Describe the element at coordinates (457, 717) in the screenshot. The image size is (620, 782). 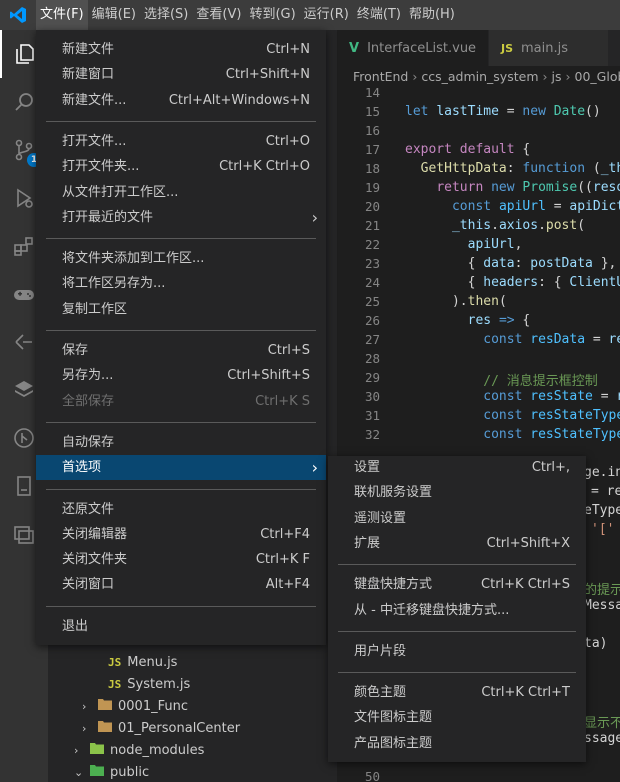
I see `menu-item-preferences_menu-3-1: 文件图标主题` at that location.